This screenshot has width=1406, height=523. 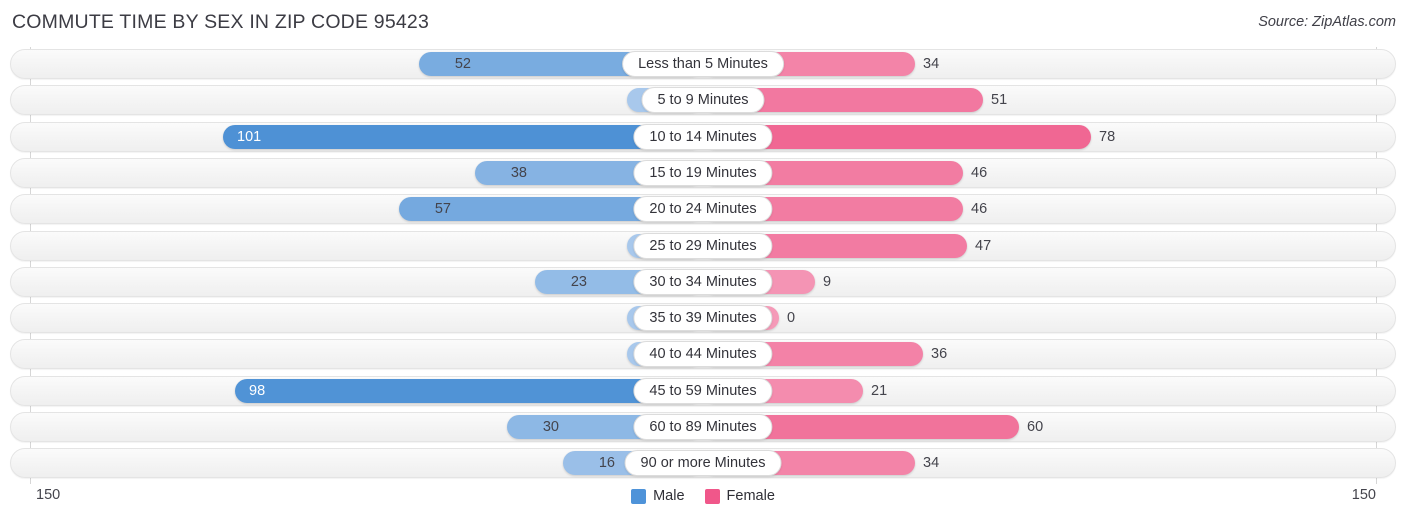 What do you see at coordinates (750, 496) in the screenshot?
I see `legend-label: Female` at bounding box center [750, 496].